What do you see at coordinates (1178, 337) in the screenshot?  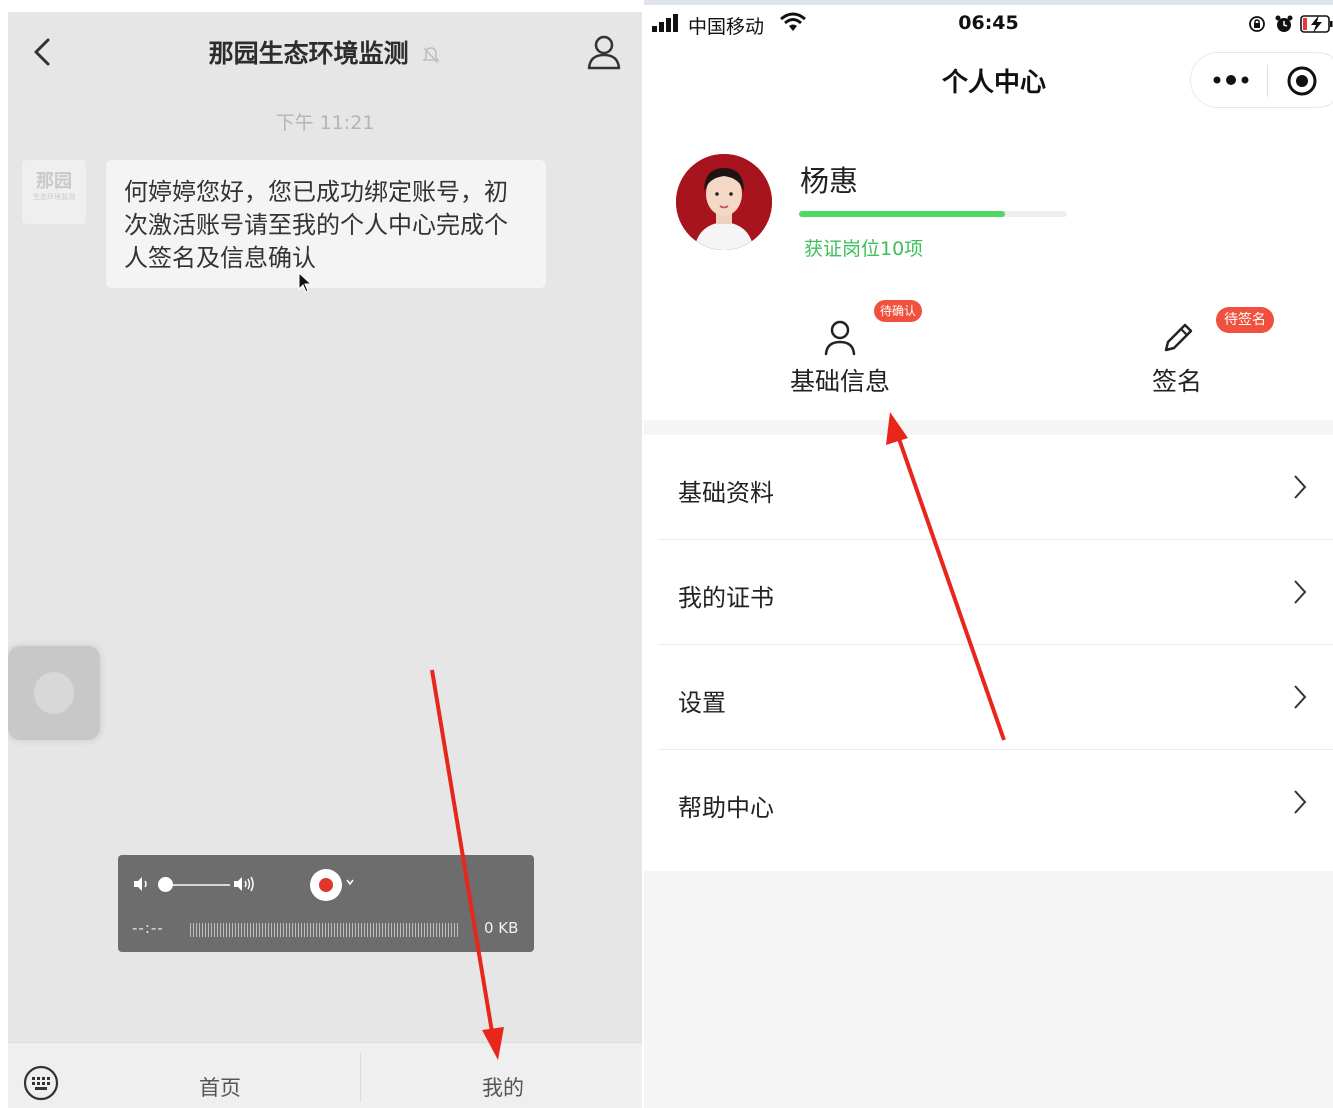 I see `pen-icon` at bounding box center [1178, 337].